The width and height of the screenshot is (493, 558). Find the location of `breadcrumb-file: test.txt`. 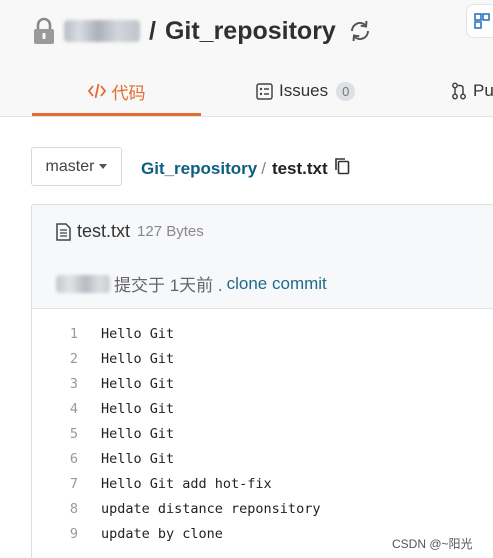

breadcrumb-file: test.txt is located at coordinates (299, 168).